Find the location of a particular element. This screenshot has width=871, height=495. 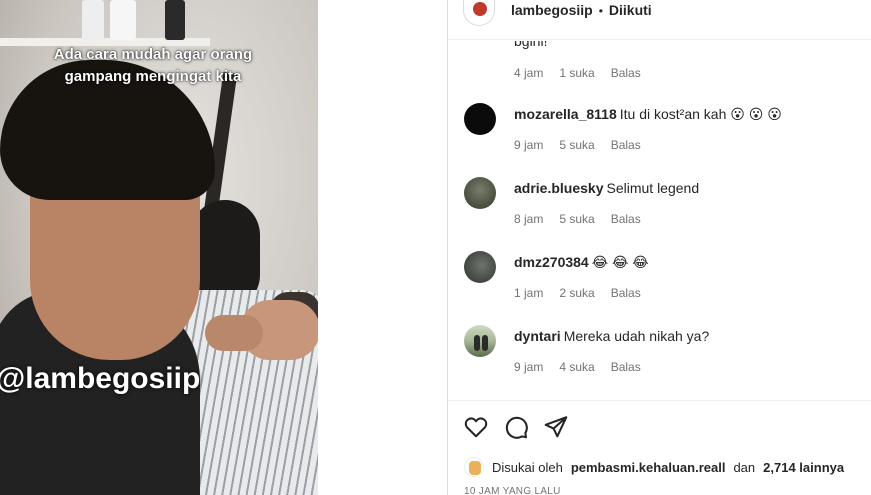

post-timestamp: 10 JAM YANG LALU is located at coordinates (512, 490).